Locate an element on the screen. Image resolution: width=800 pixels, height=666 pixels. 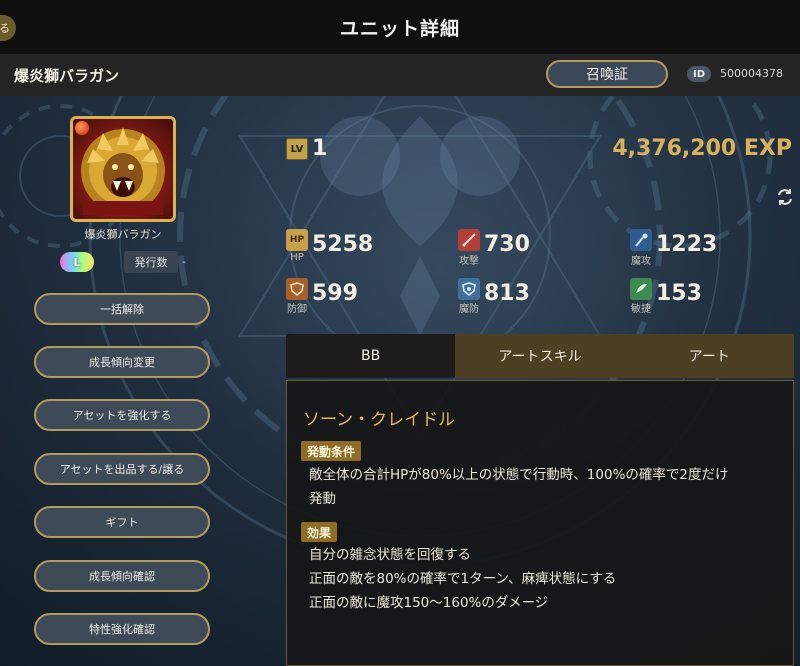
magic-defense-icon is located at coordinates (469, 289).